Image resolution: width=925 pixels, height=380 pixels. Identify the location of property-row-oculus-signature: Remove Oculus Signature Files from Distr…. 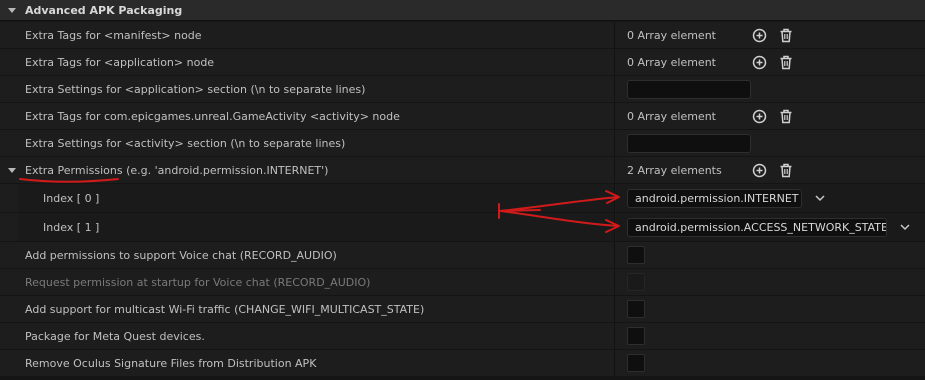
(462, 363).